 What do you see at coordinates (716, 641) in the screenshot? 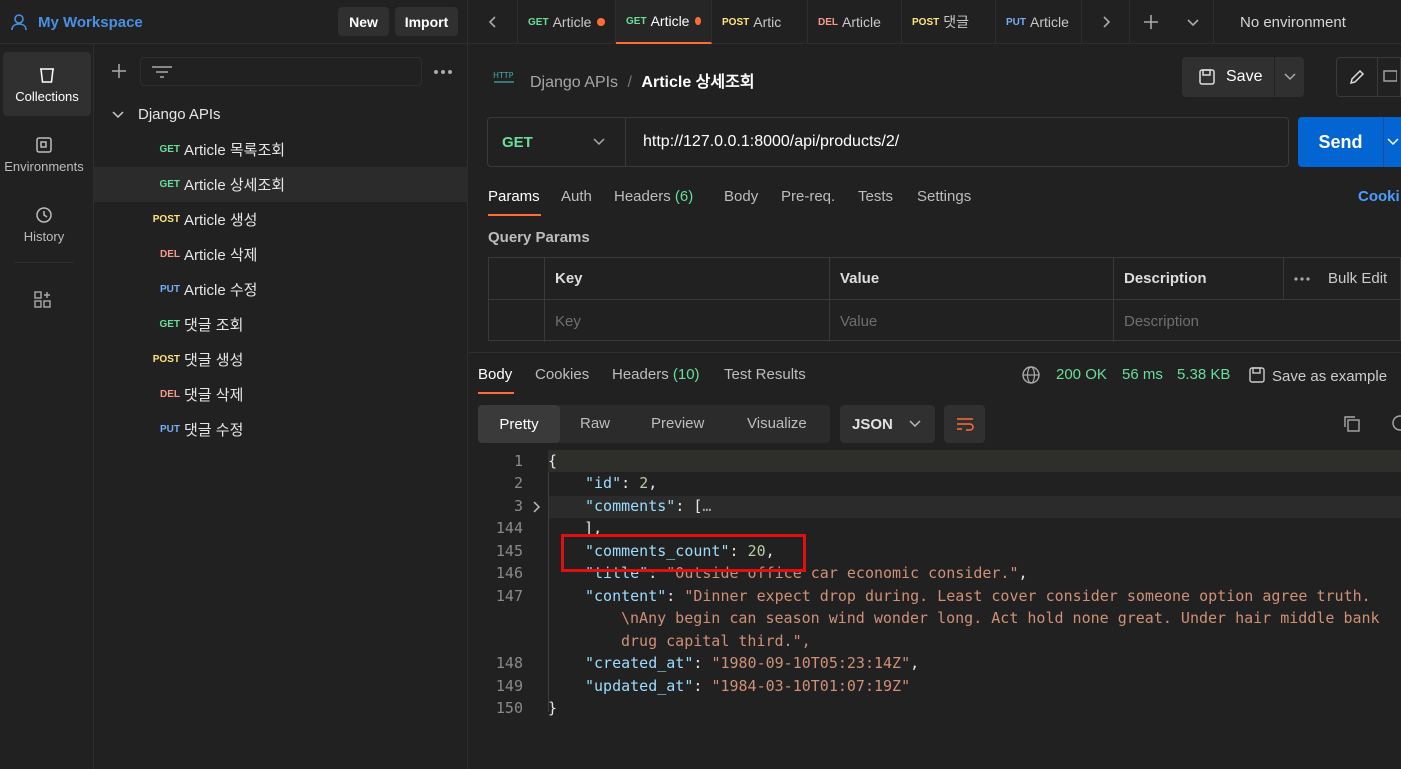
I see `code-line: drug capital third.",` at bounding box center [716, 641].